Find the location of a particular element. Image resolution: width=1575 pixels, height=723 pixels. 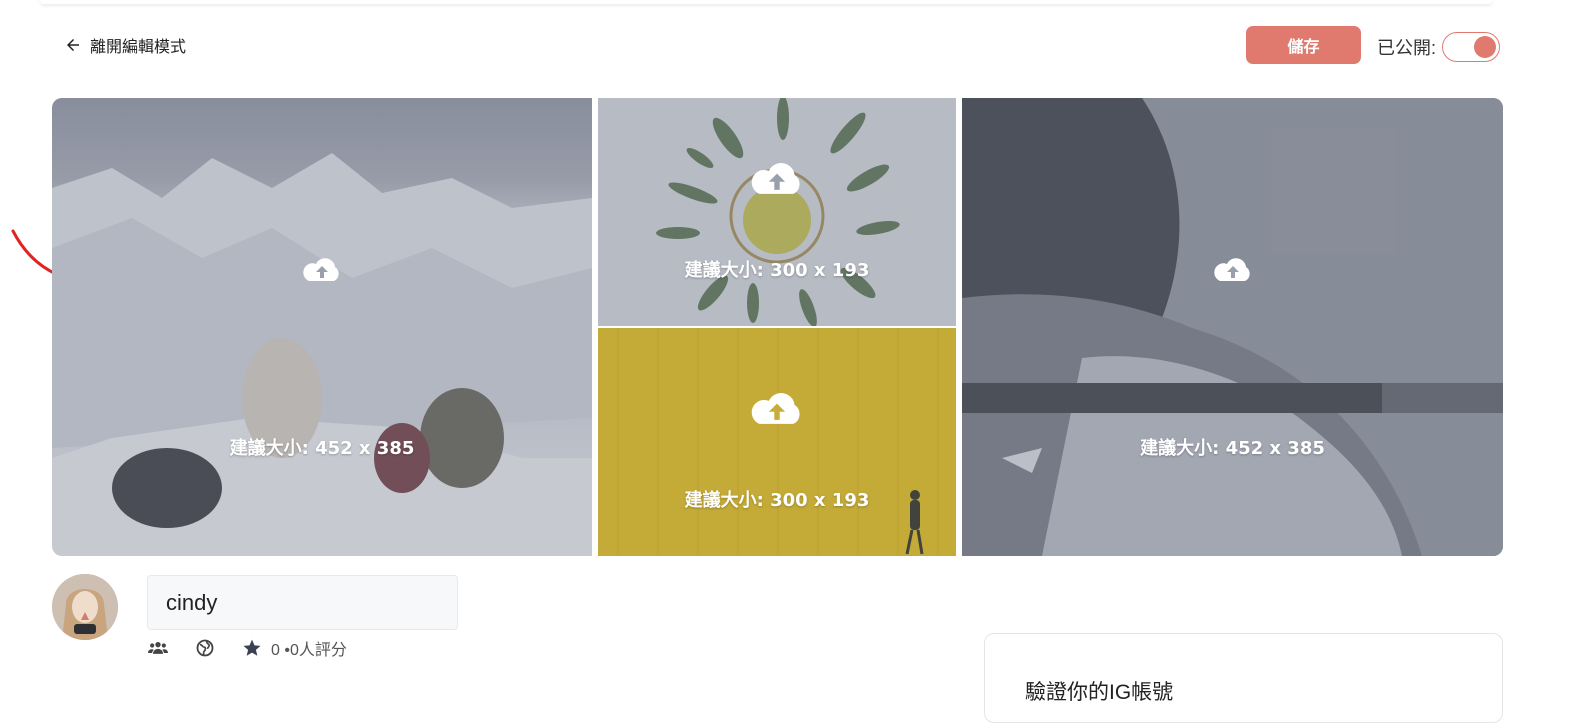

exit-edit-mode-label: 離開編輯模式 is located at coordinates (138, 47).